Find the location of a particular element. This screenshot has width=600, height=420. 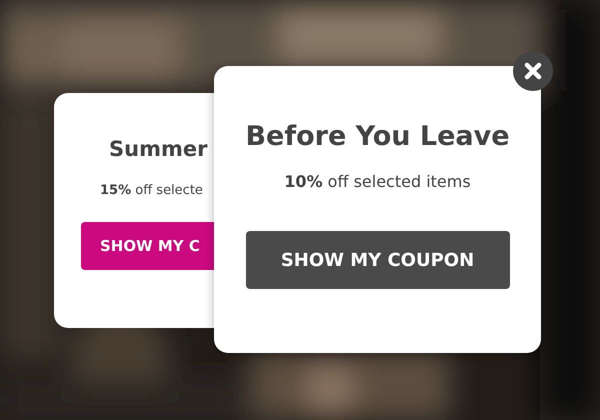

popup-title: Summer is located at coordinates (158, 149).